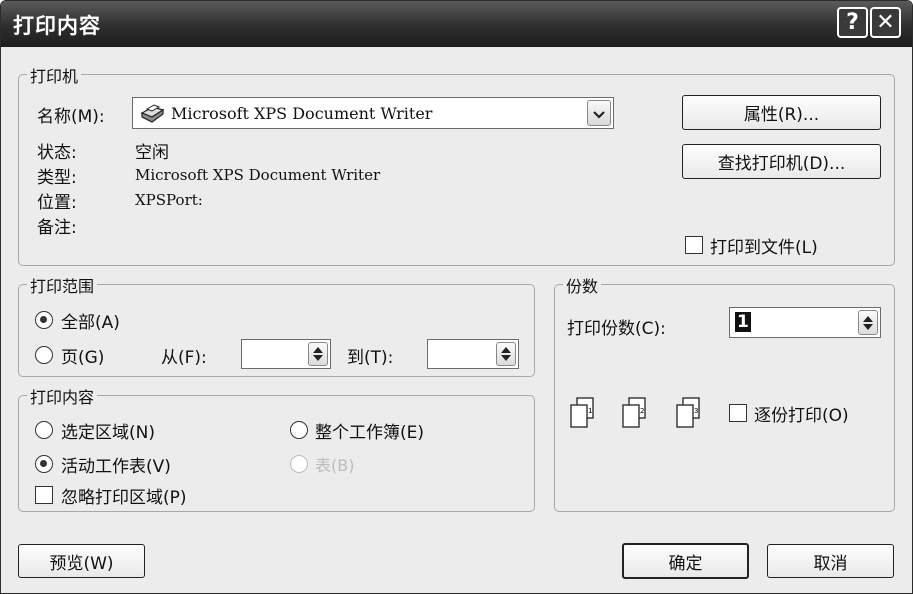 Image resolution: width=913 pixels, height=594 pixels. What do you see at coordinates (830, 561) in the screenshot?
I see `cancel-button: 取消` at bounding box center [830, 561].